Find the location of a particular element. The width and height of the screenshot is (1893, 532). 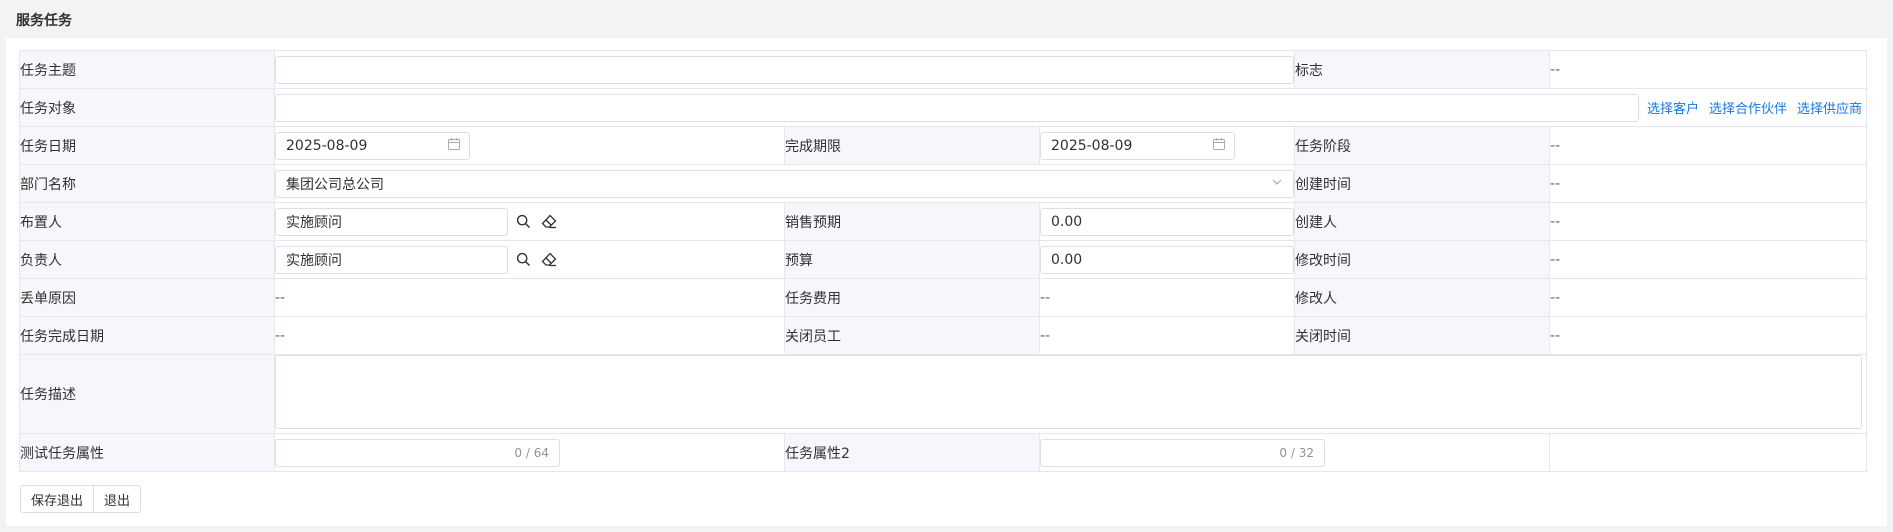

target-input is located at coordinates (957, 107).